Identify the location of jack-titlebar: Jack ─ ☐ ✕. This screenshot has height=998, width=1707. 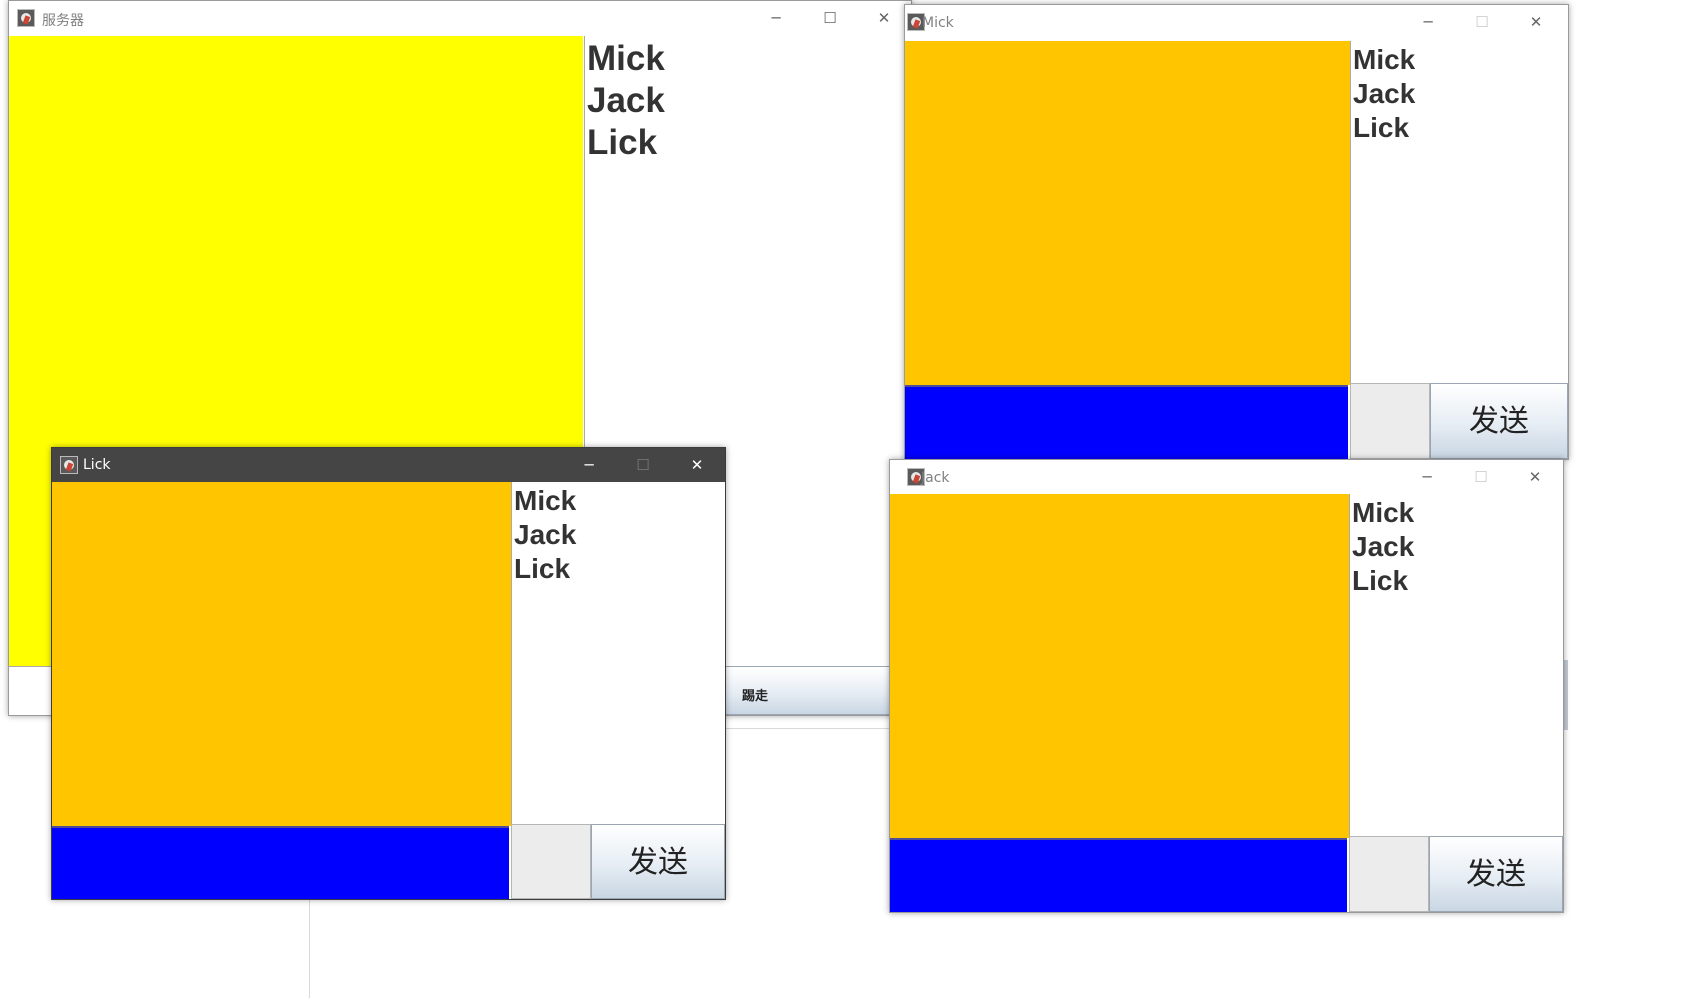
(1226, 477).